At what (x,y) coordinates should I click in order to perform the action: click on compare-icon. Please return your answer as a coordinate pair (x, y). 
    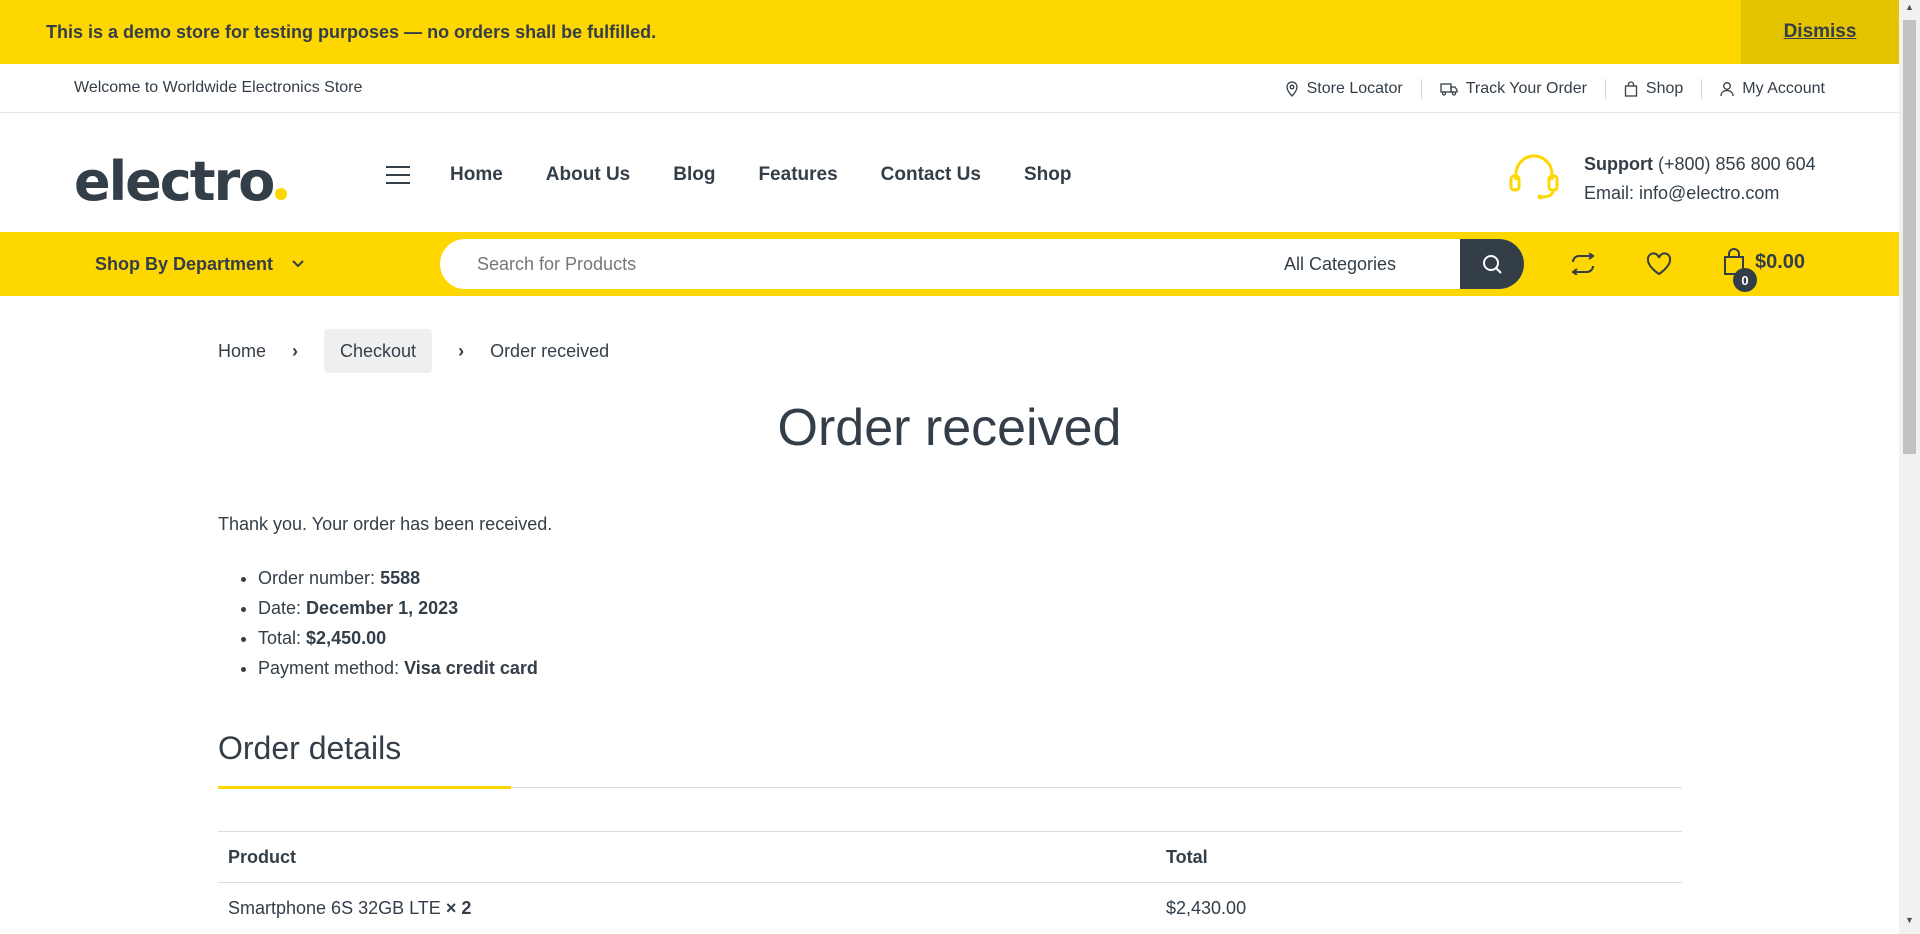
    Looking at the image, I should click on (1583, 264).